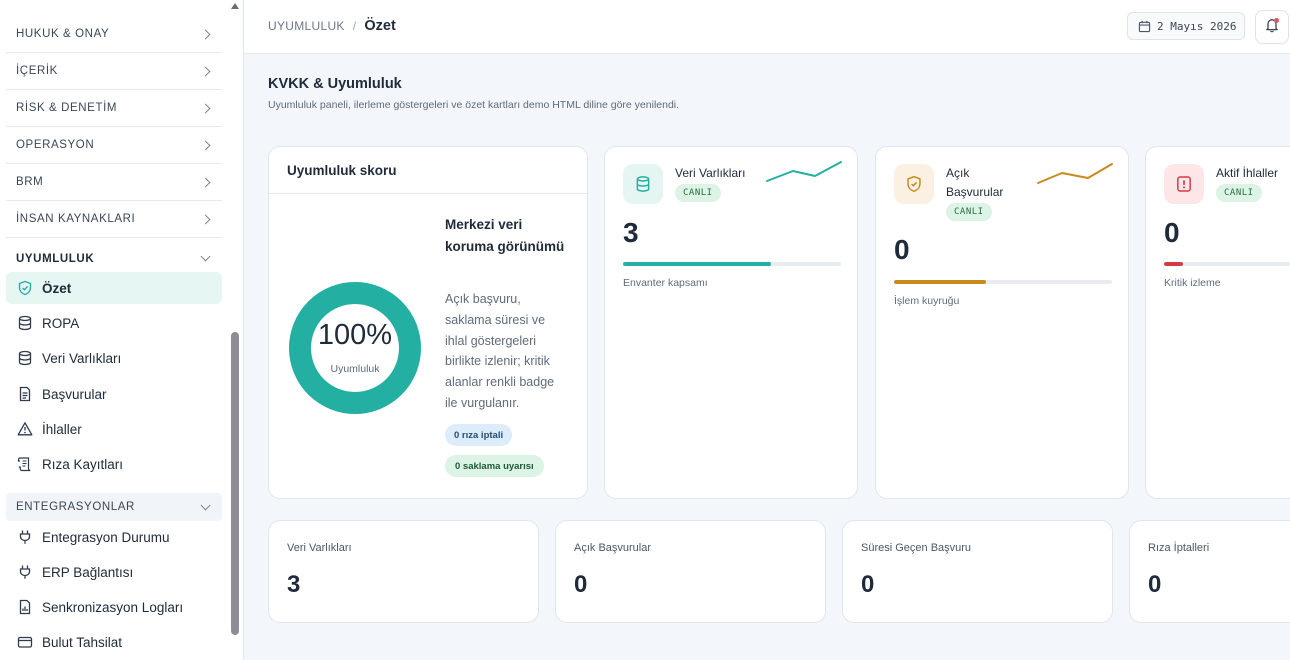 This screenshot has height=660, width=1290. I want to click on kpi-caption: Kritik izleme, so click(1192, 283).